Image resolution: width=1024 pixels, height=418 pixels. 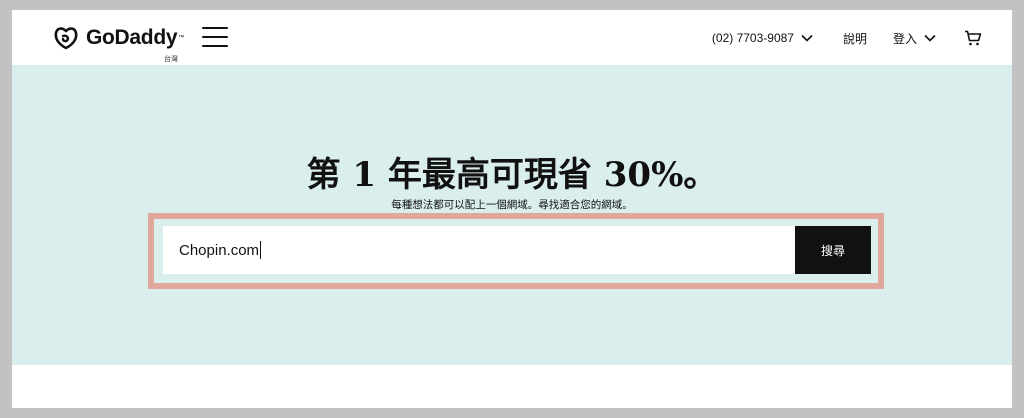 I want to click on domain-search-input: Chopin.com, so click(x=479, y=250).